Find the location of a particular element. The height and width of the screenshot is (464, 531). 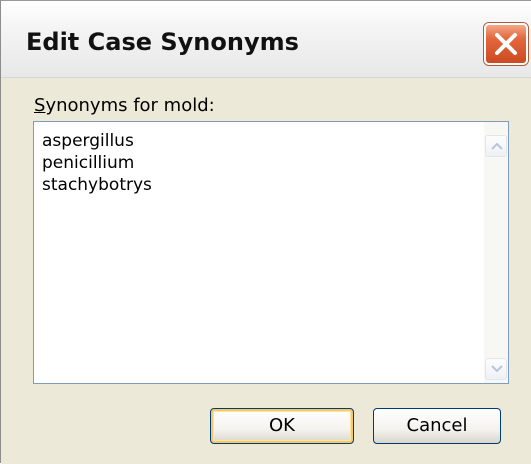

synonym-item: aspergillus is located at coordinates (88, 141).